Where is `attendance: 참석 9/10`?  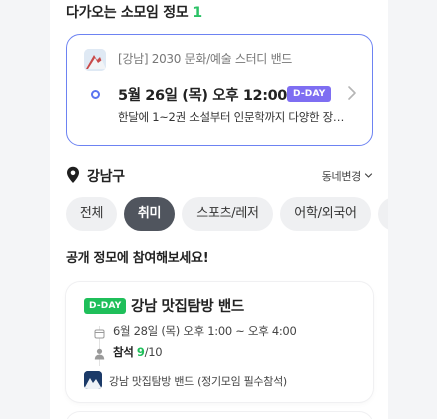
attendance: 참석 9/10 is located at coordinates (138, 352).